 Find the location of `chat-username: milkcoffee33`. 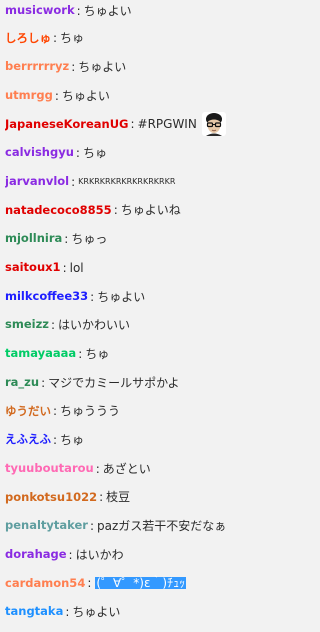

chat-username: milkcoffee33 is located at coordinates (46, 296).